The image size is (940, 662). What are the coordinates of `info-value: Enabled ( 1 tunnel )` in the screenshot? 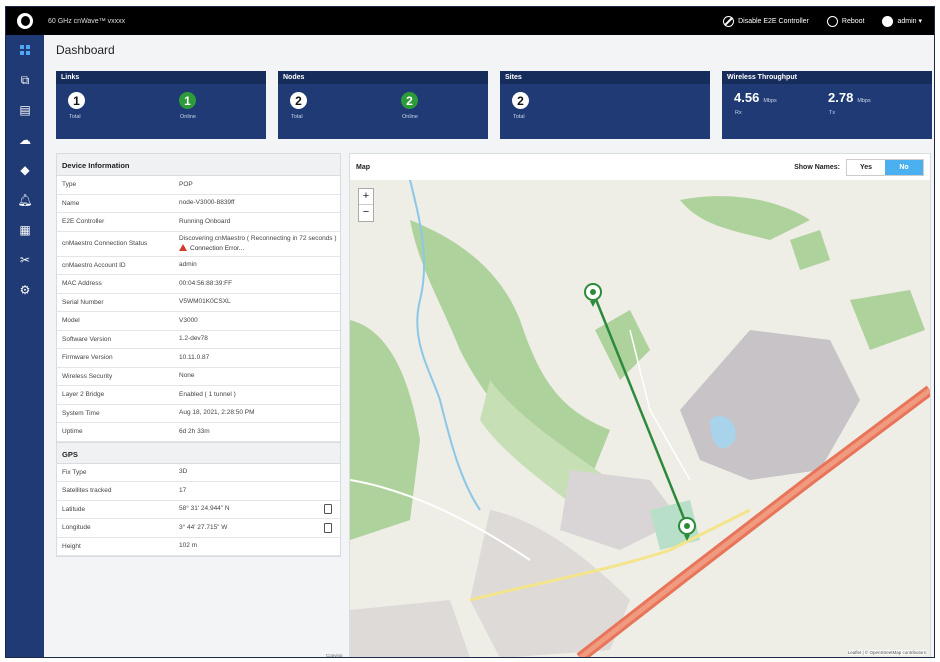 It's located at (259, 395).